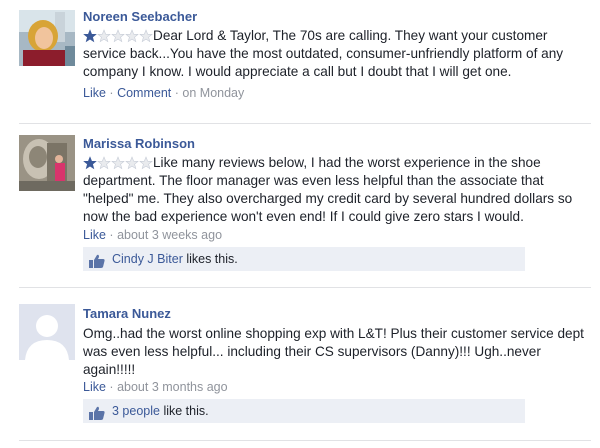  What do you see at coordinates (140, 17) in the screenshot?
I see `reviewer-name: Noreen Seebacher` at bounding box center [140, 17].